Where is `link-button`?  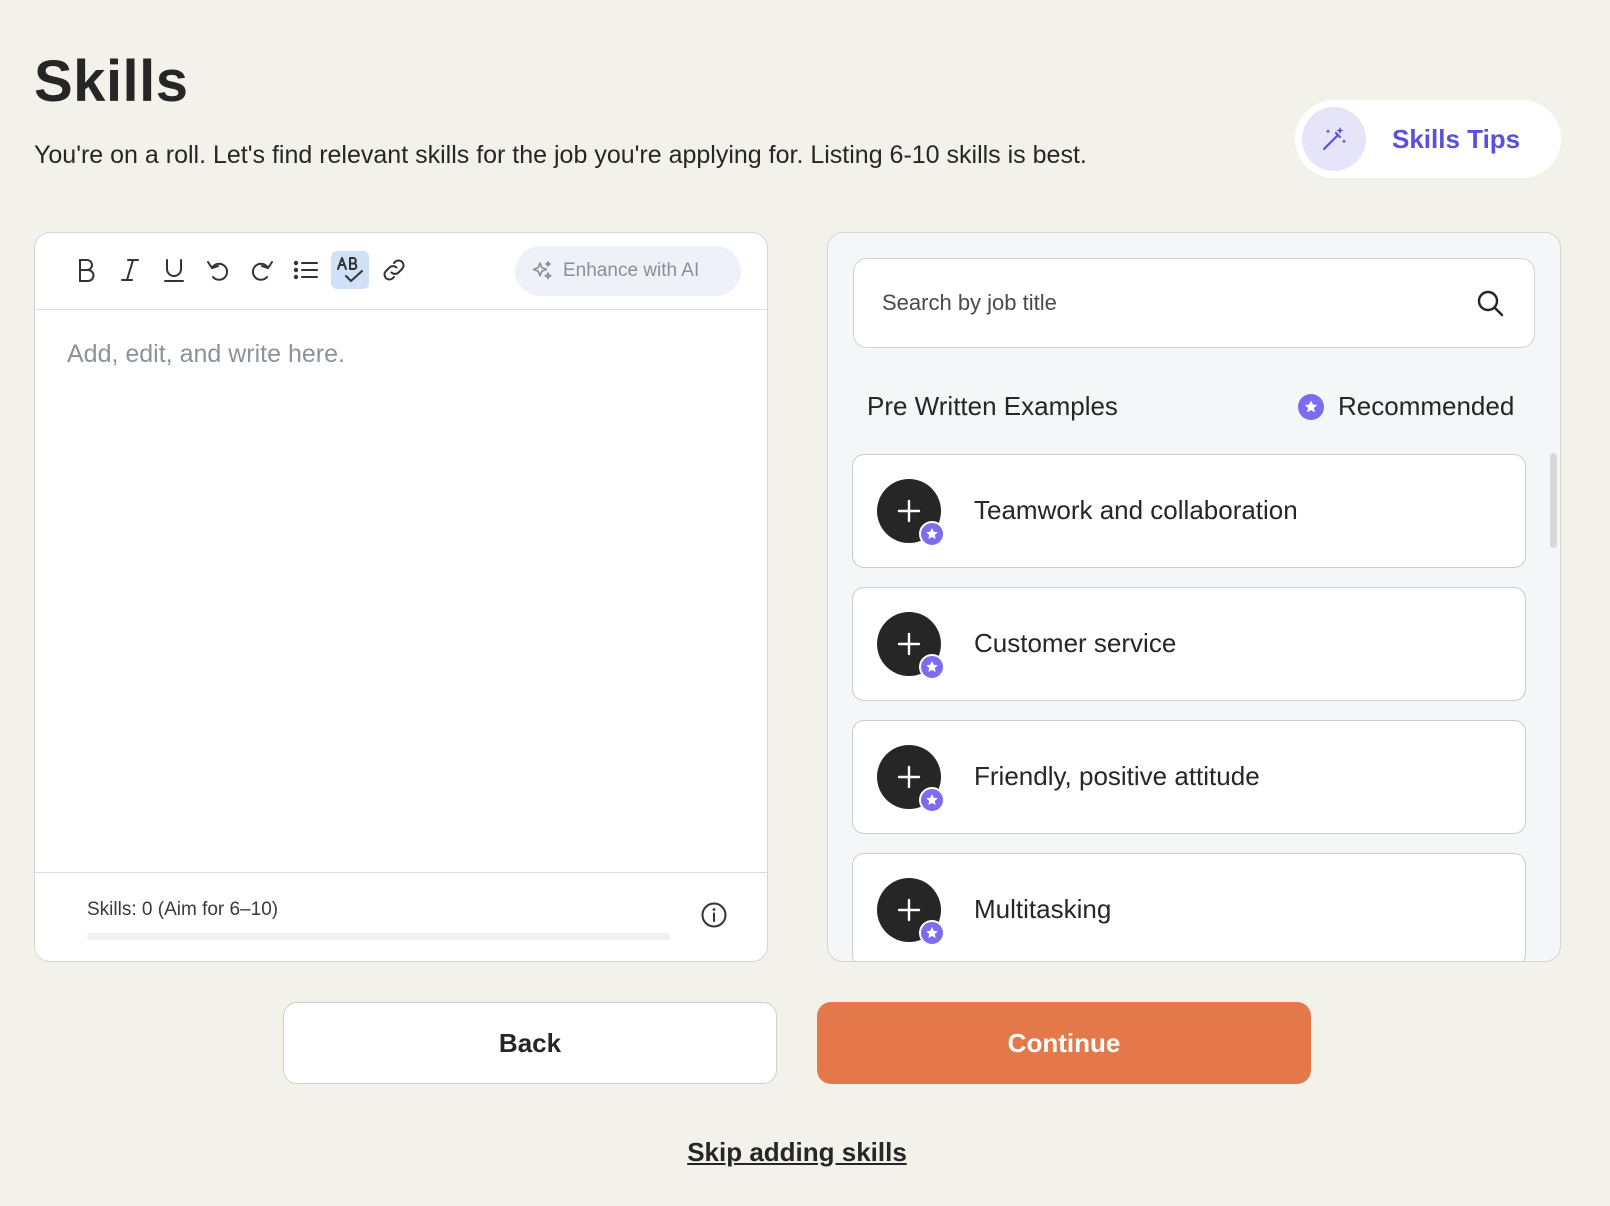 link-button is located at coordinates (394, 270).